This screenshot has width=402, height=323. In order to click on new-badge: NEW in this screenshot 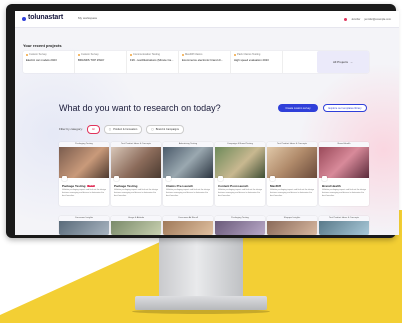, I will do `click(91, 186)`.